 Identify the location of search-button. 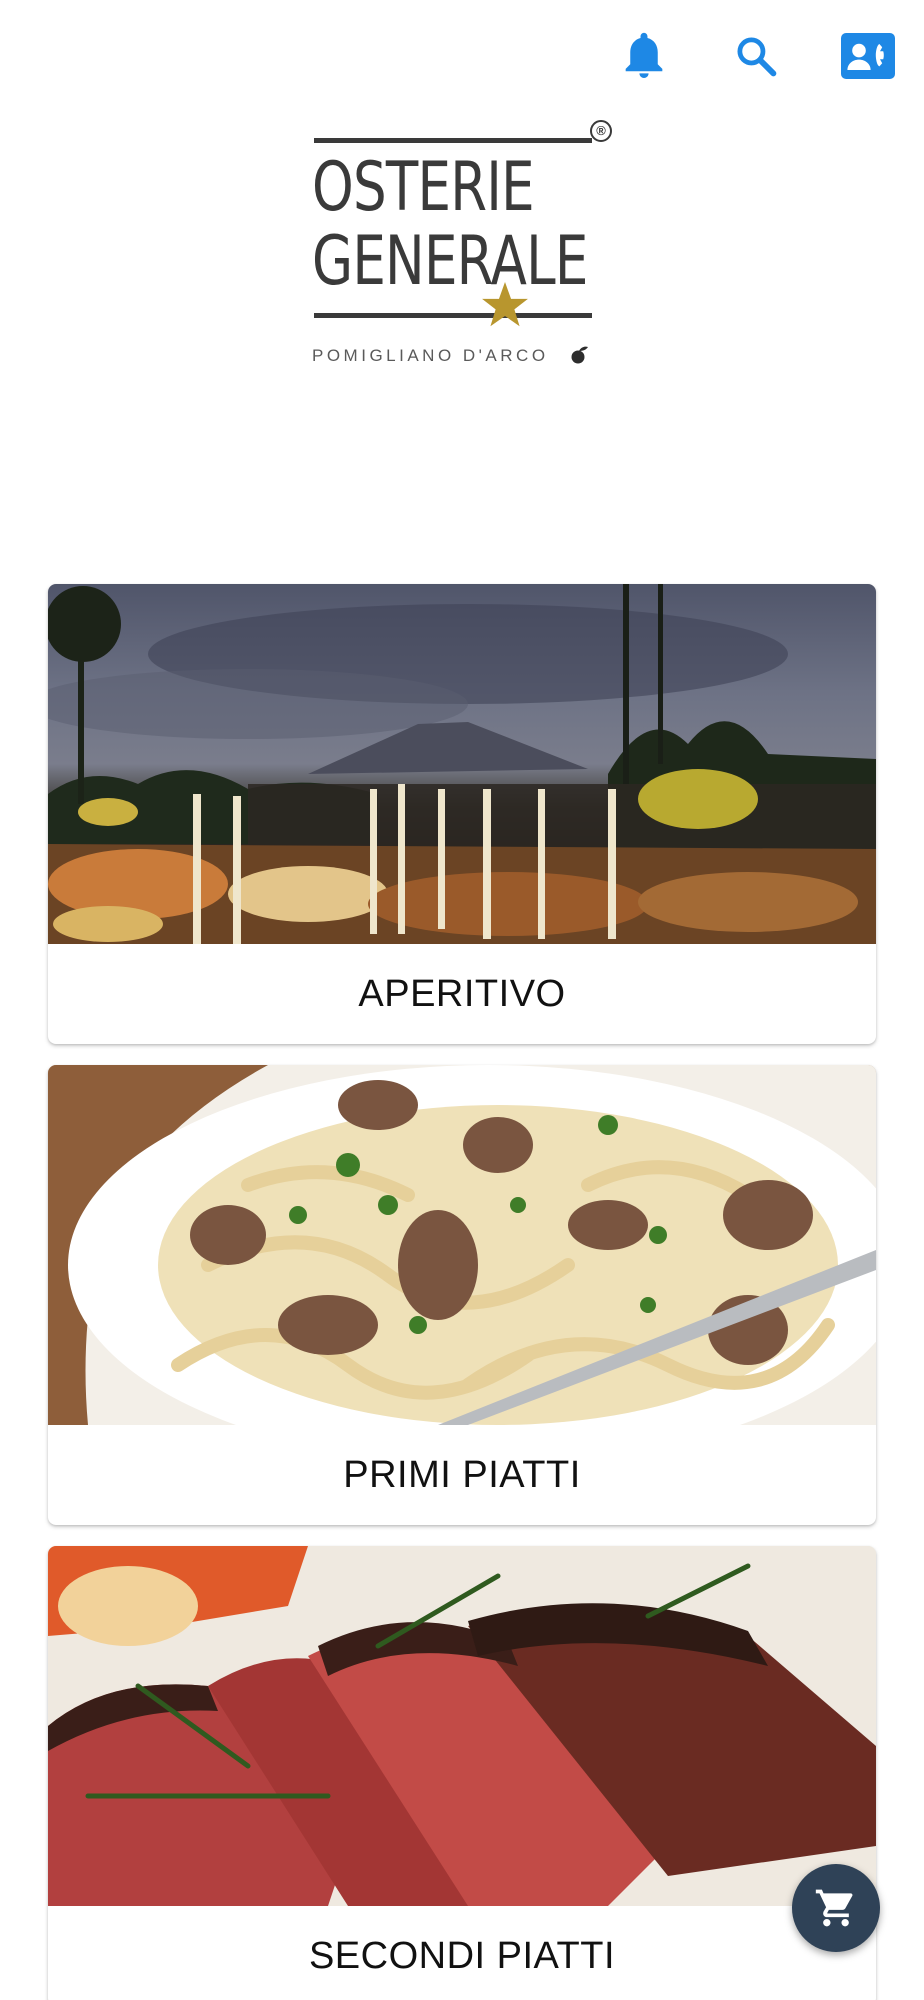
(756, 56).